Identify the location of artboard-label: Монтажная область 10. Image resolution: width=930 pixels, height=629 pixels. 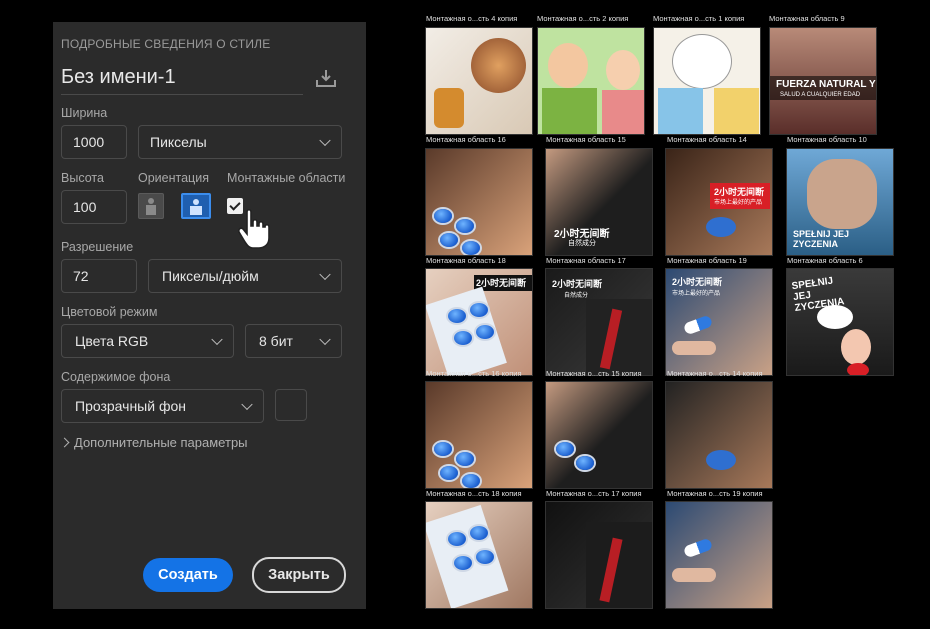
(827, 139).